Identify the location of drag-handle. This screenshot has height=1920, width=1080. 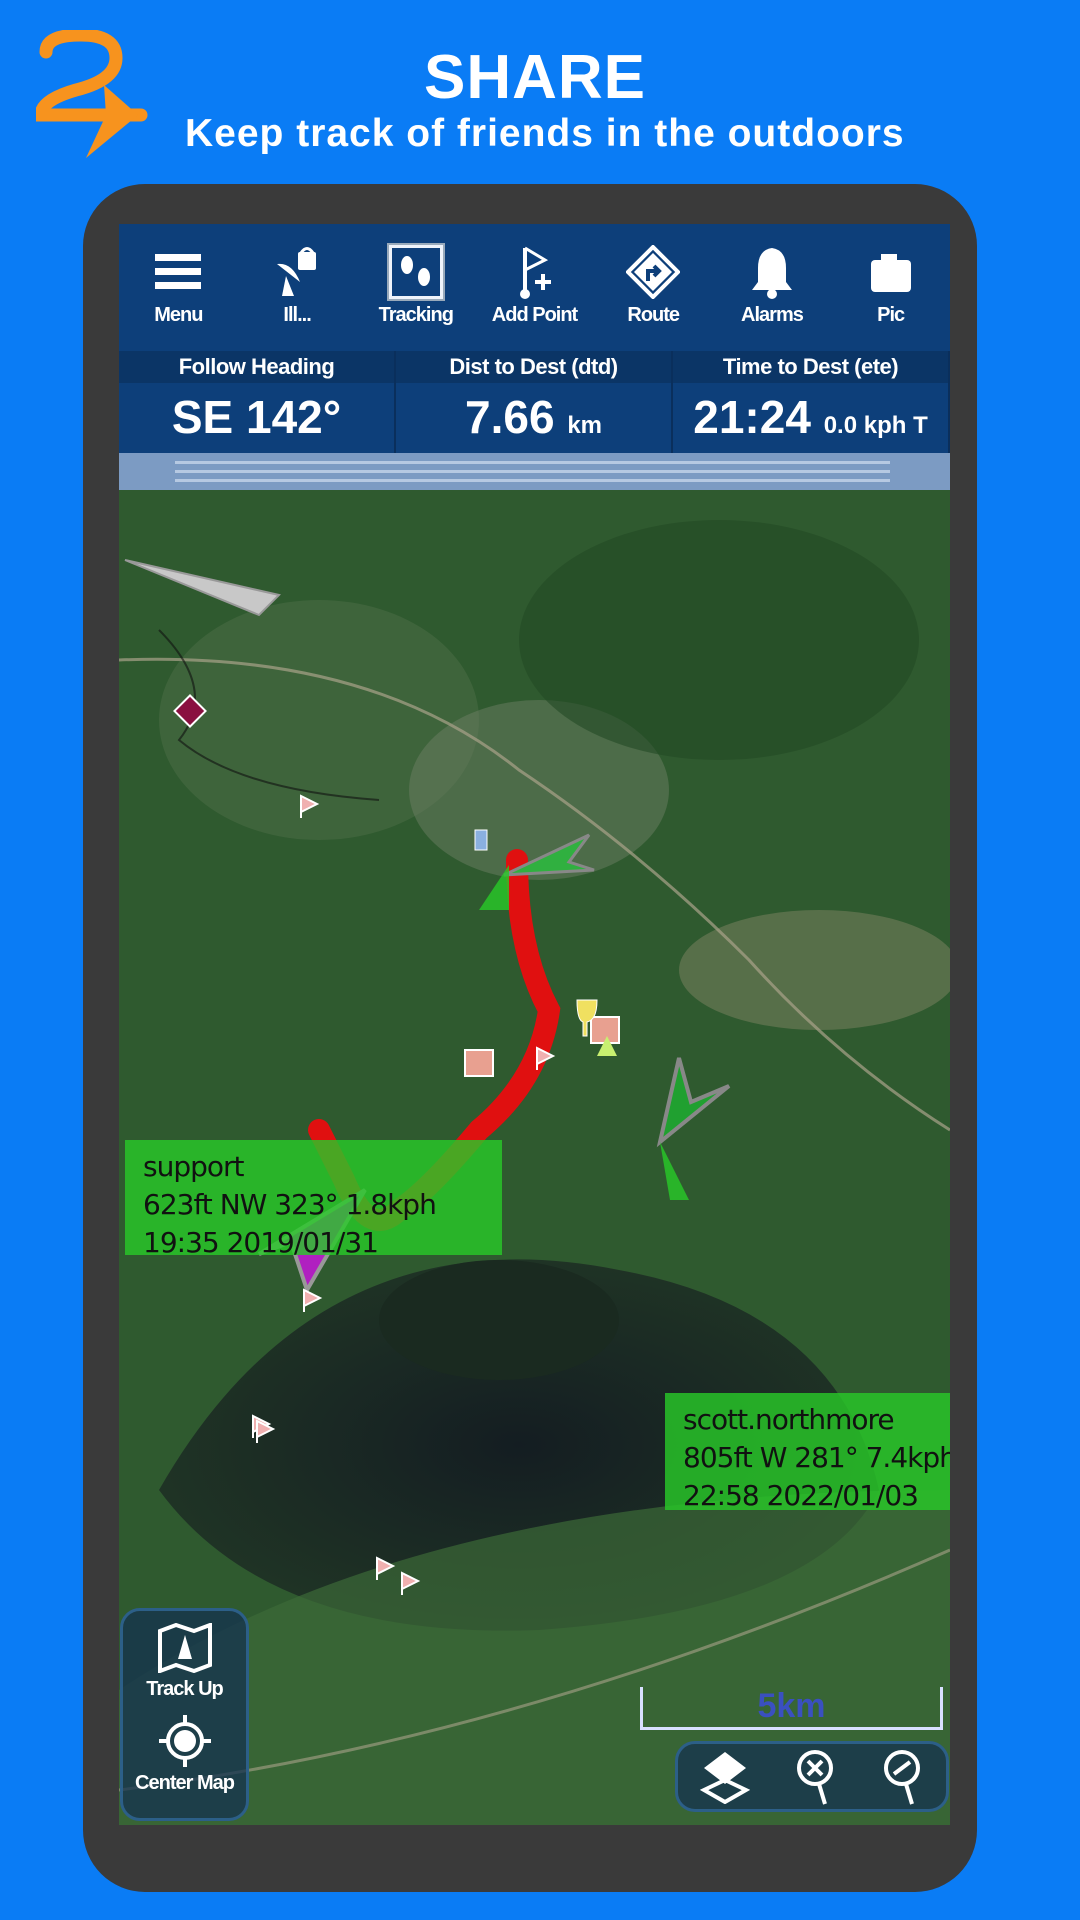
(534, 471).